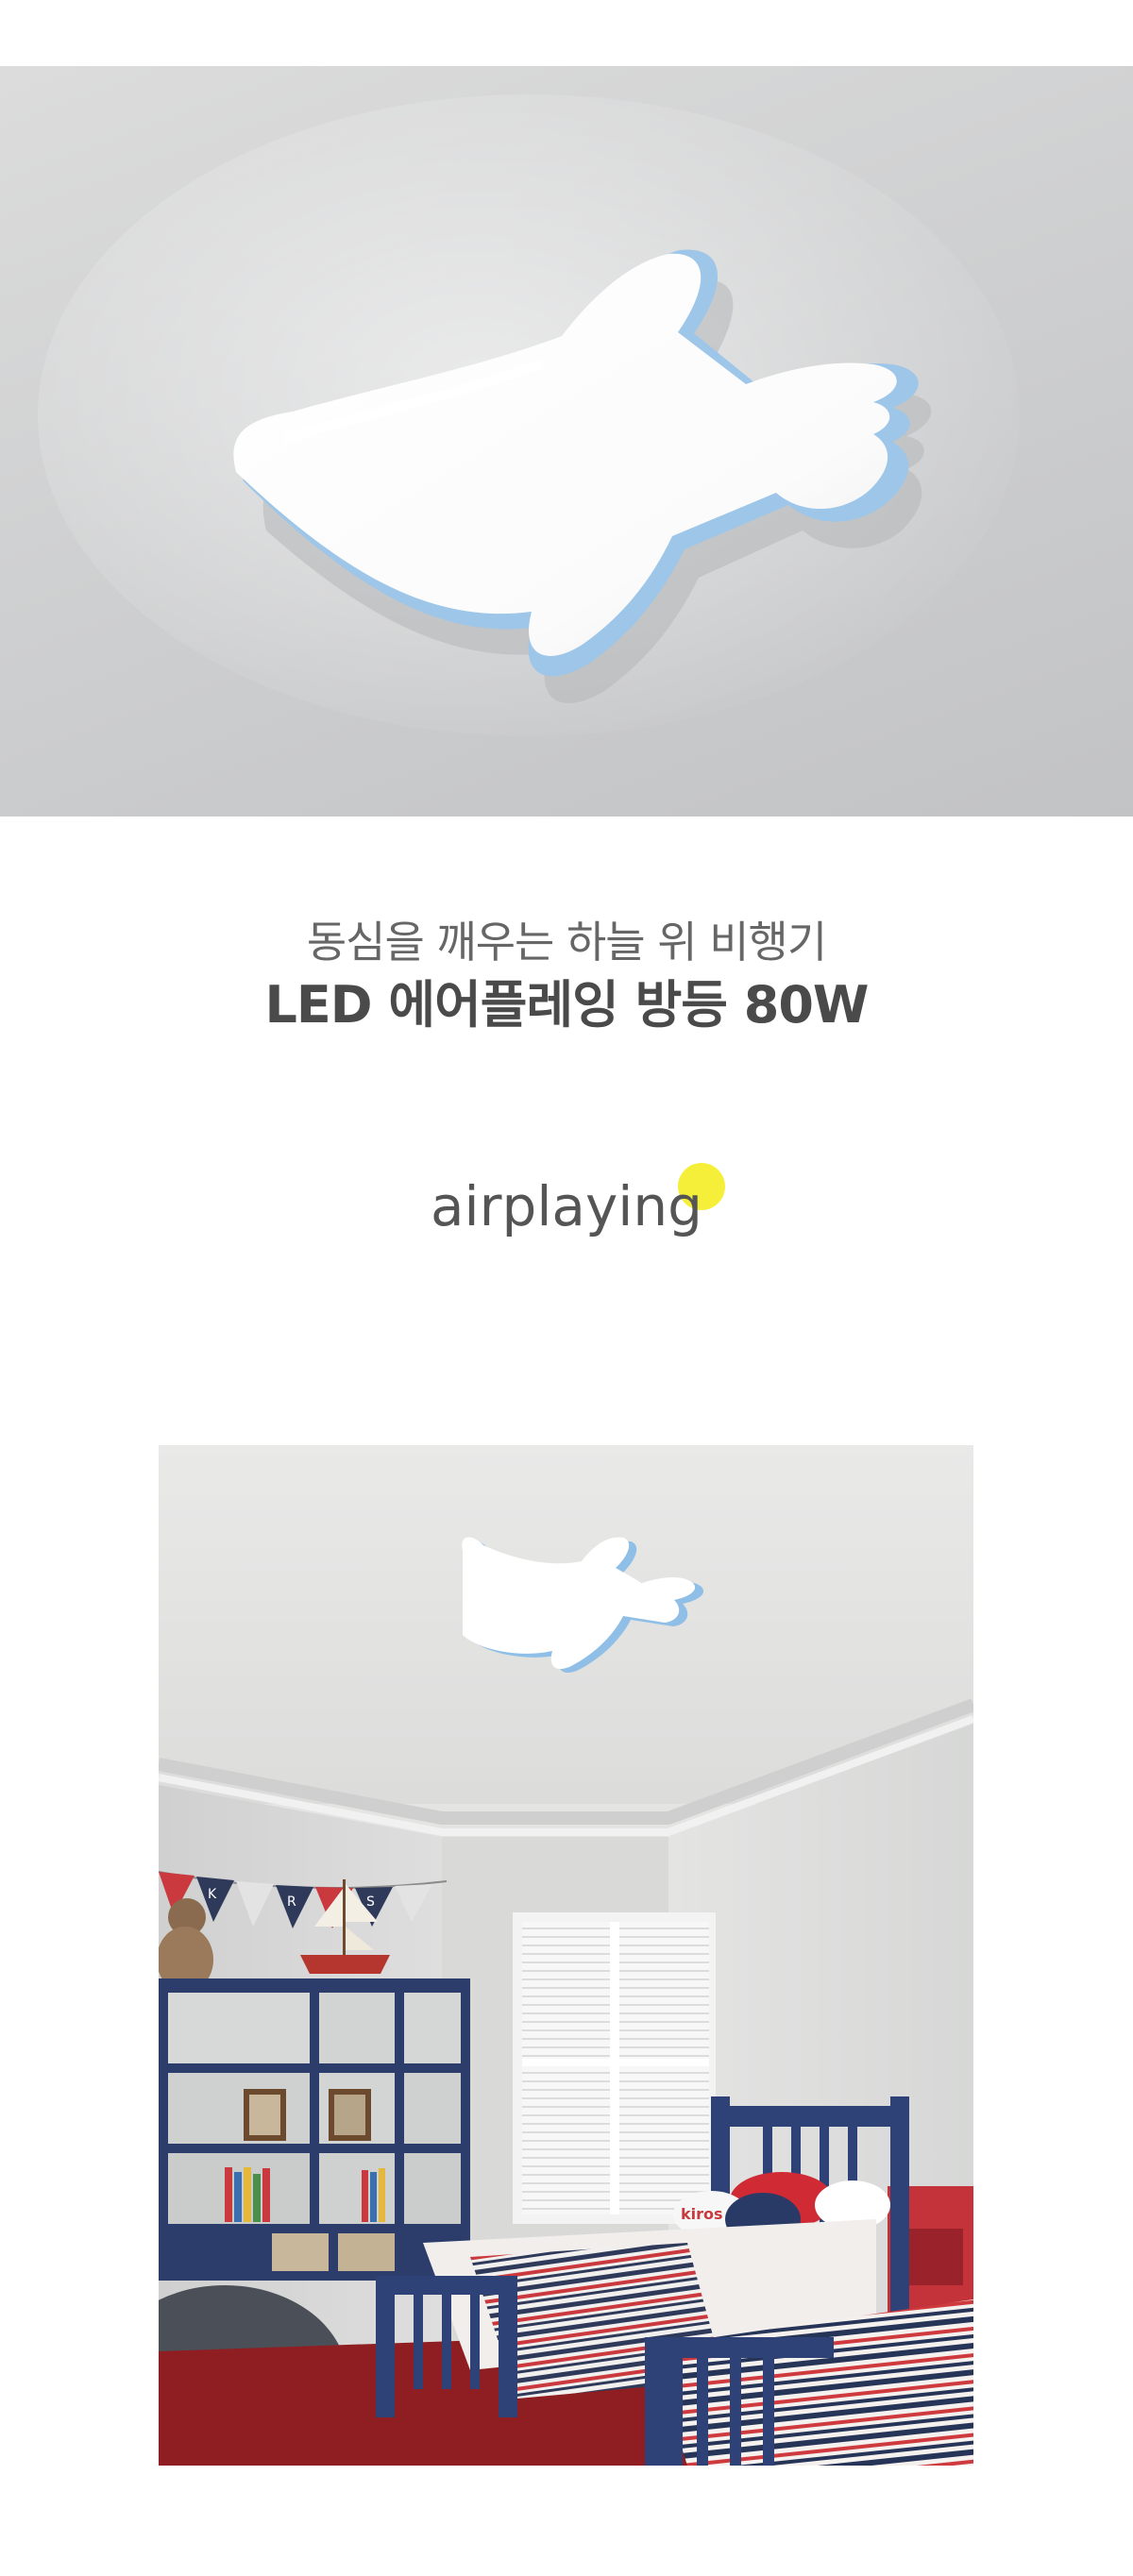 Image resolution: width=1133 pixels, height=2576 pixels. What do you see at coordinates (567, 1005) in the screenshot?
I see `product-title: LED 에어플레잉 방등 80W` at bounding box center [567, 1005].